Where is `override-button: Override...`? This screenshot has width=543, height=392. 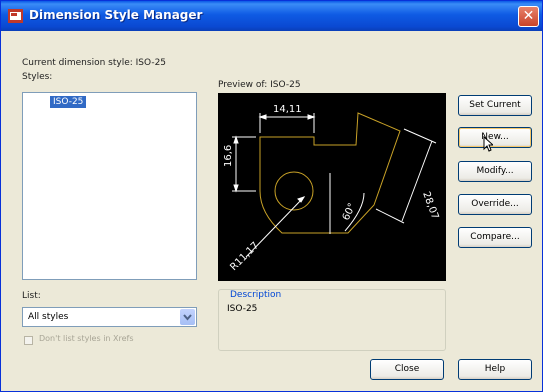 override-button: Override... is located at coordinates (495, 204).